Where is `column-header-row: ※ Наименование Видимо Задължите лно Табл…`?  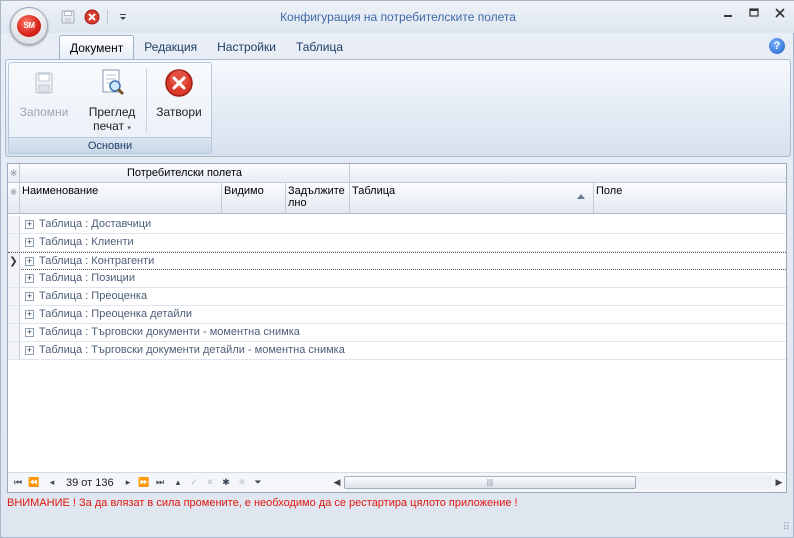
column-header-row: ※ Наименование Видимо Задължите лно Табл… is located at coordinates (397, 198).